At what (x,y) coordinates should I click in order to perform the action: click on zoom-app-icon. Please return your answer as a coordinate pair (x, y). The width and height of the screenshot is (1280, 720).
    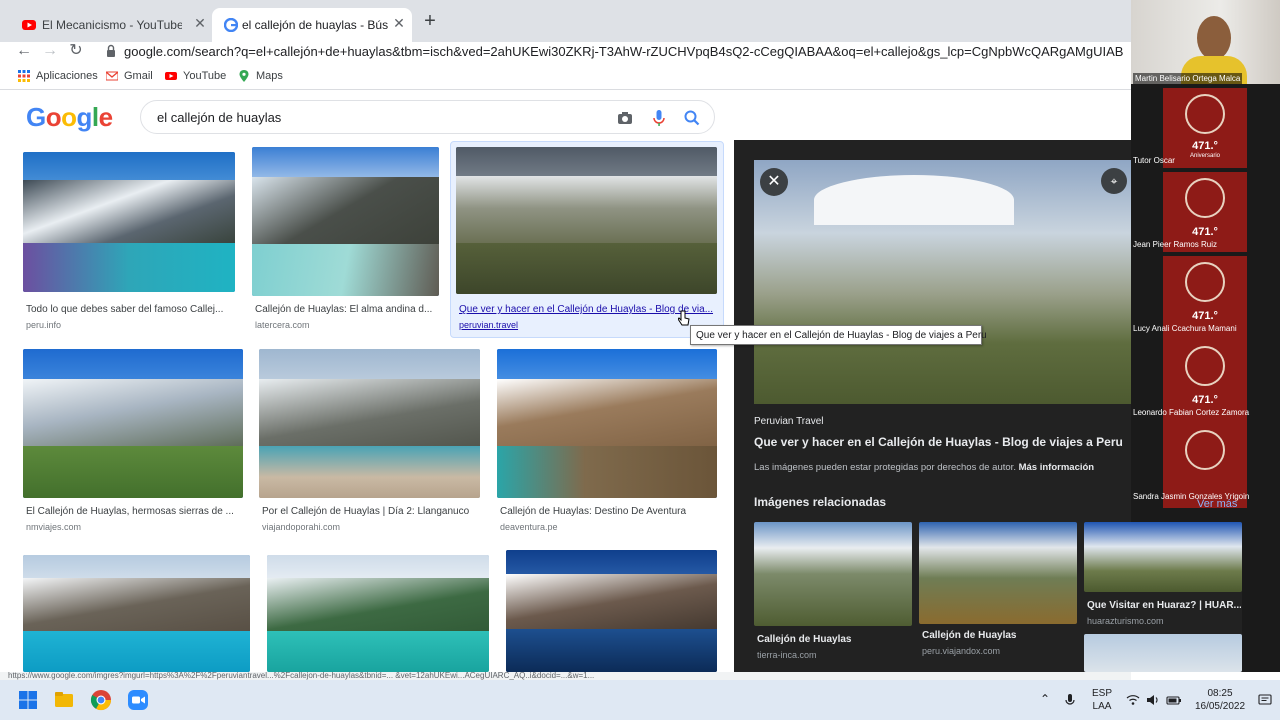
    Looking at the image, I should click on (138, 700).